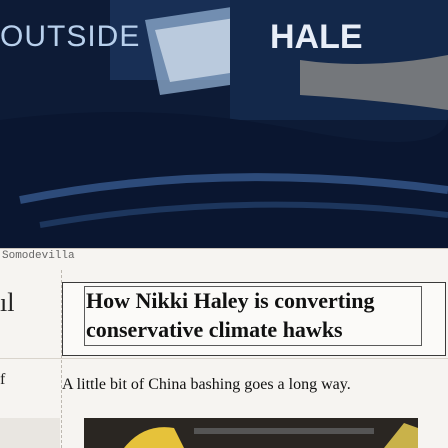  What do you see at coordinates (316, 37) in the screenshot?
I see `hero-right-text: HALE` at bounding box center [316, 37].